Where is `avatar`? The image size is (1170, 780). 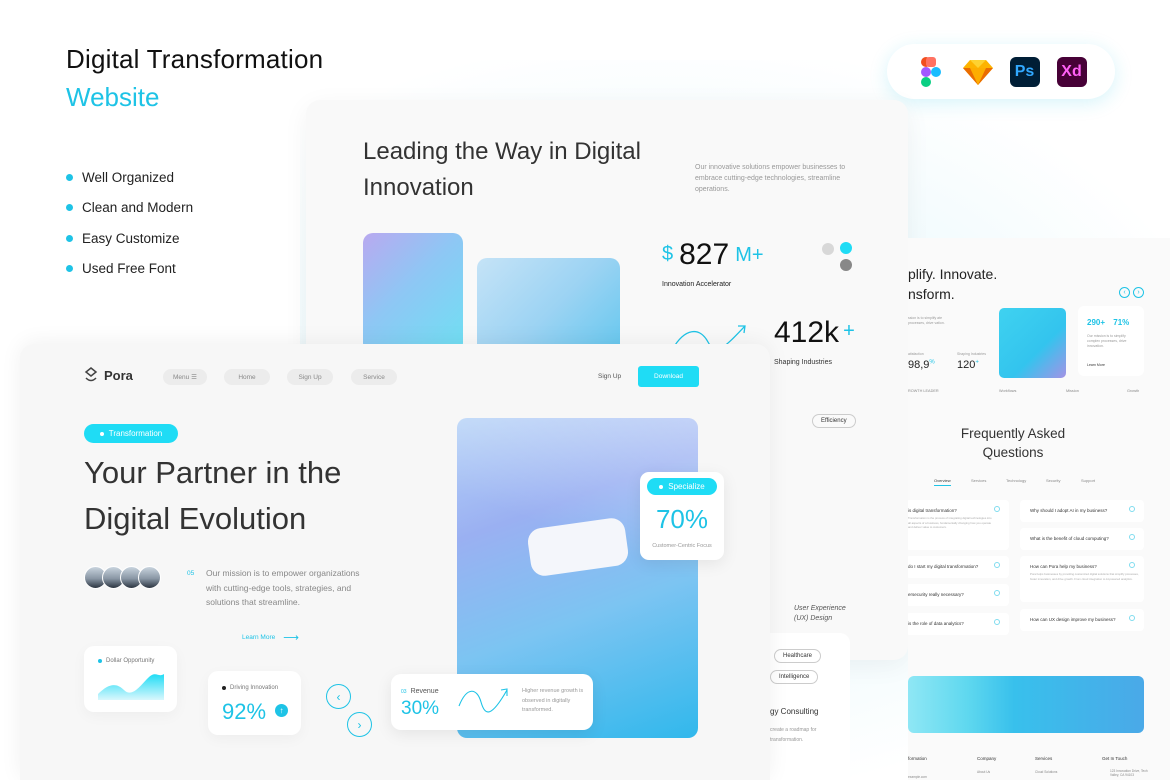 avatar is located at coordinates (149, 577).